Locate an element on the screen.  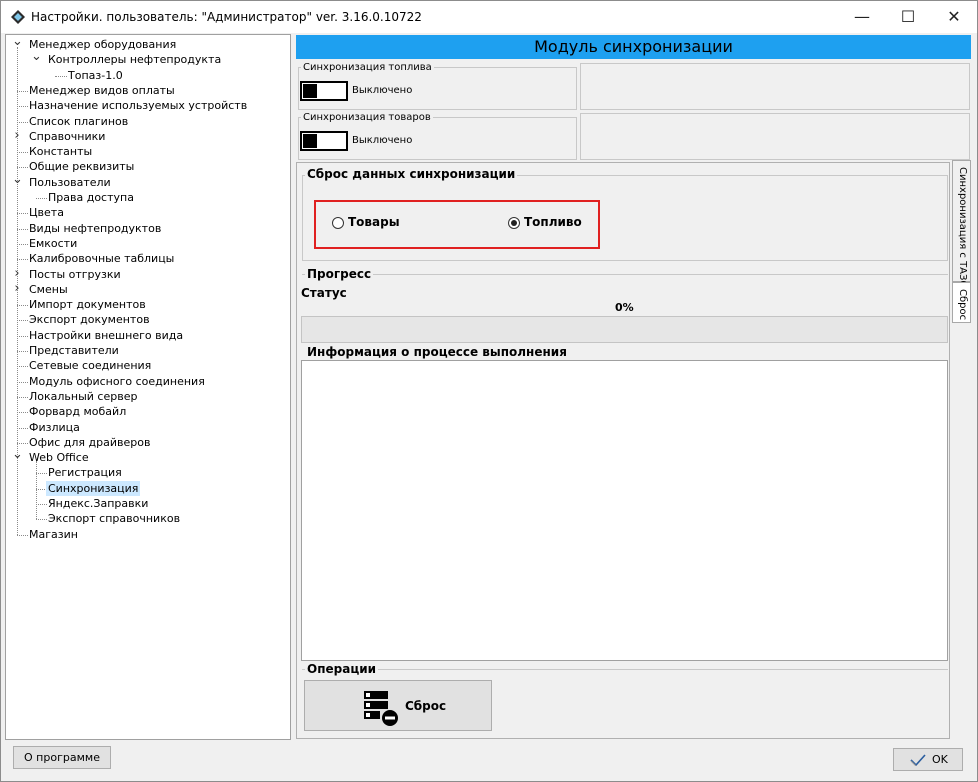
ok-button: OK is located at coordinates (928, 759).